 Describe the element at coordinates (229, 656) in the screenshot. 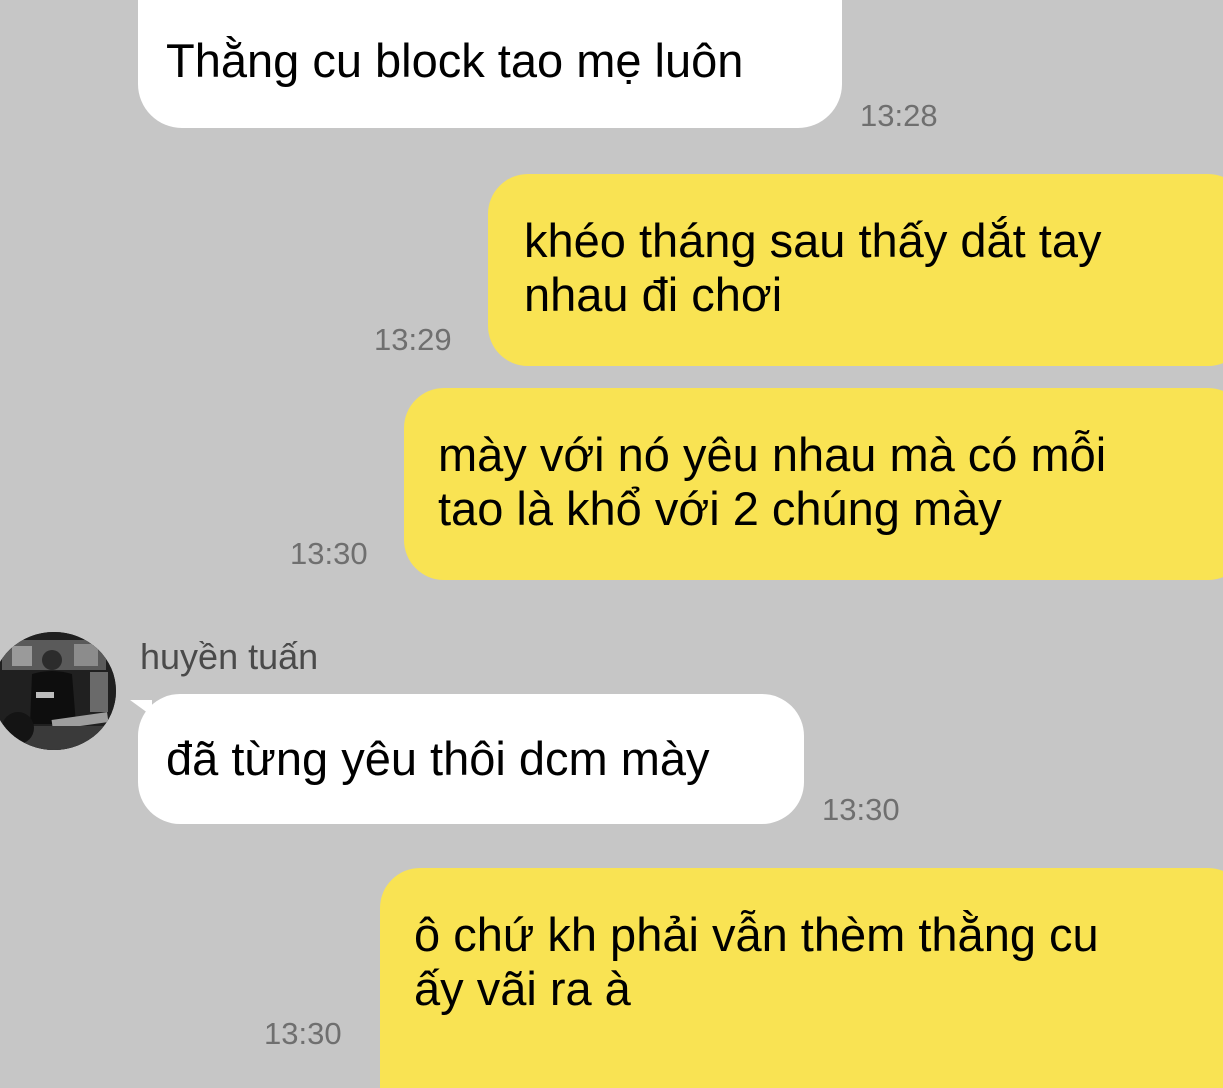

I see `sender-name: huyền tuấn` at that location.